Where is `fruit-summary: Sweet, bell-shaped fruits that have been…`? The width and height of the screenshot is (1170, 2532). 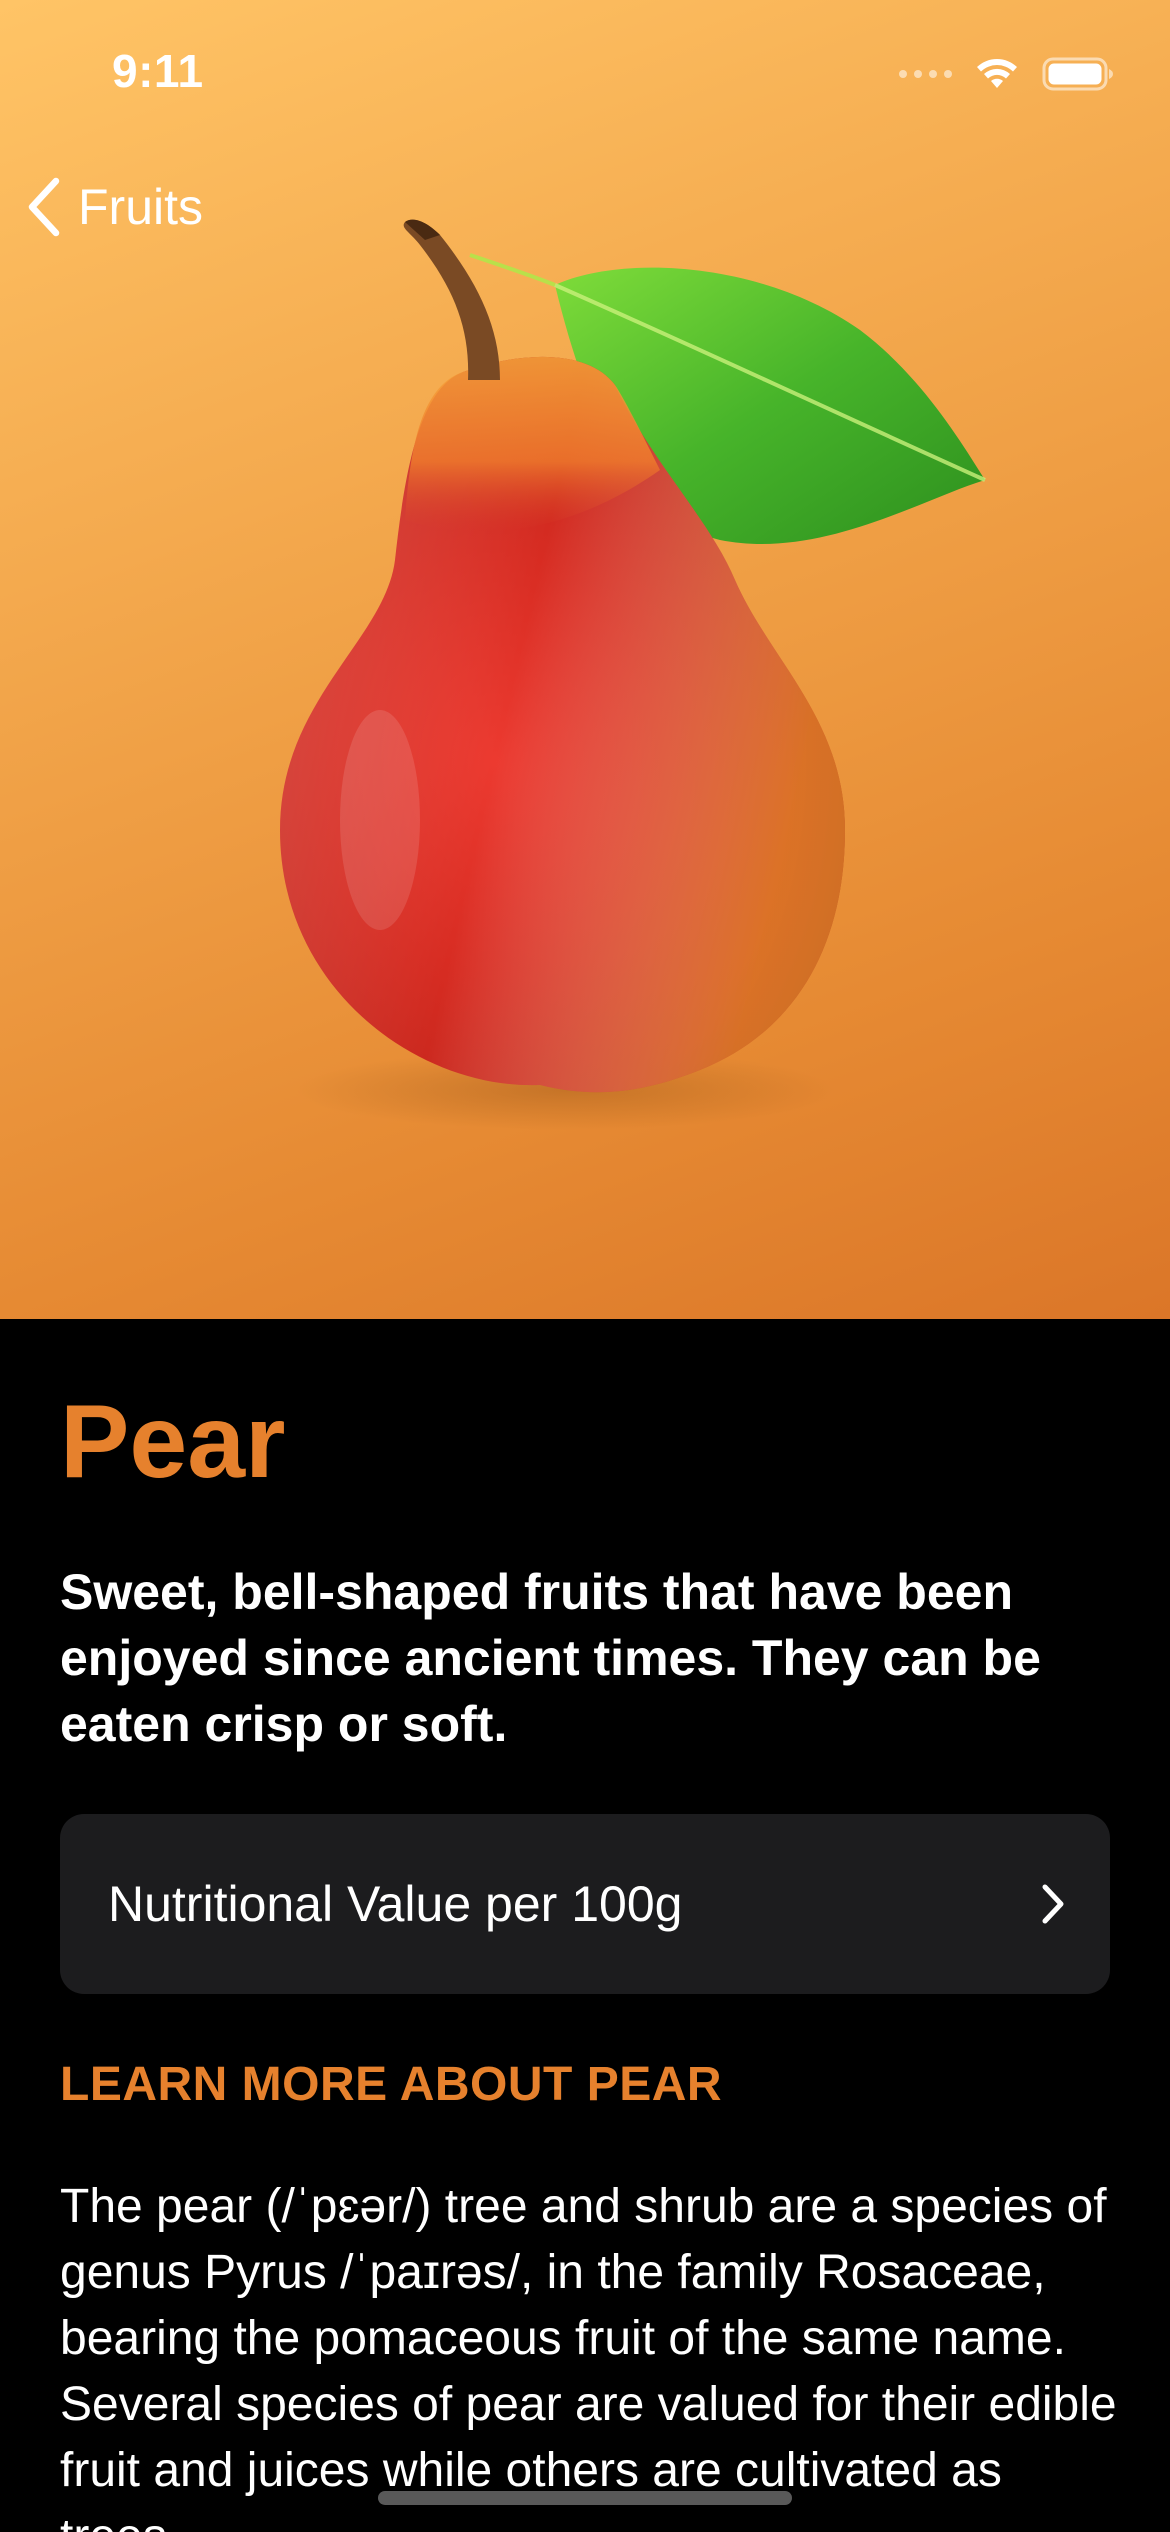 fruit-summary: Sweet, bell-shaped fruits that have been… is located at coordinates (550, 1658).